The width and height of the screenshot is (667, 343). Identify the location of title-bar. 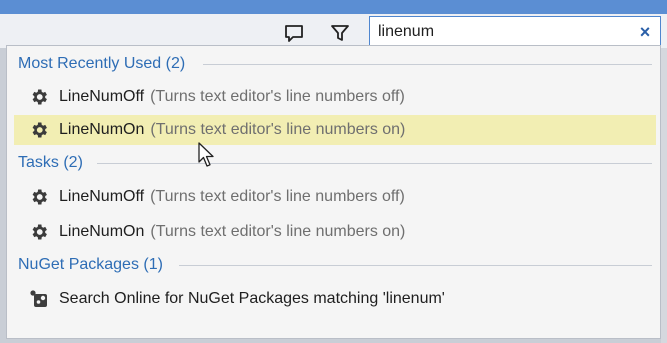
(333, 7).